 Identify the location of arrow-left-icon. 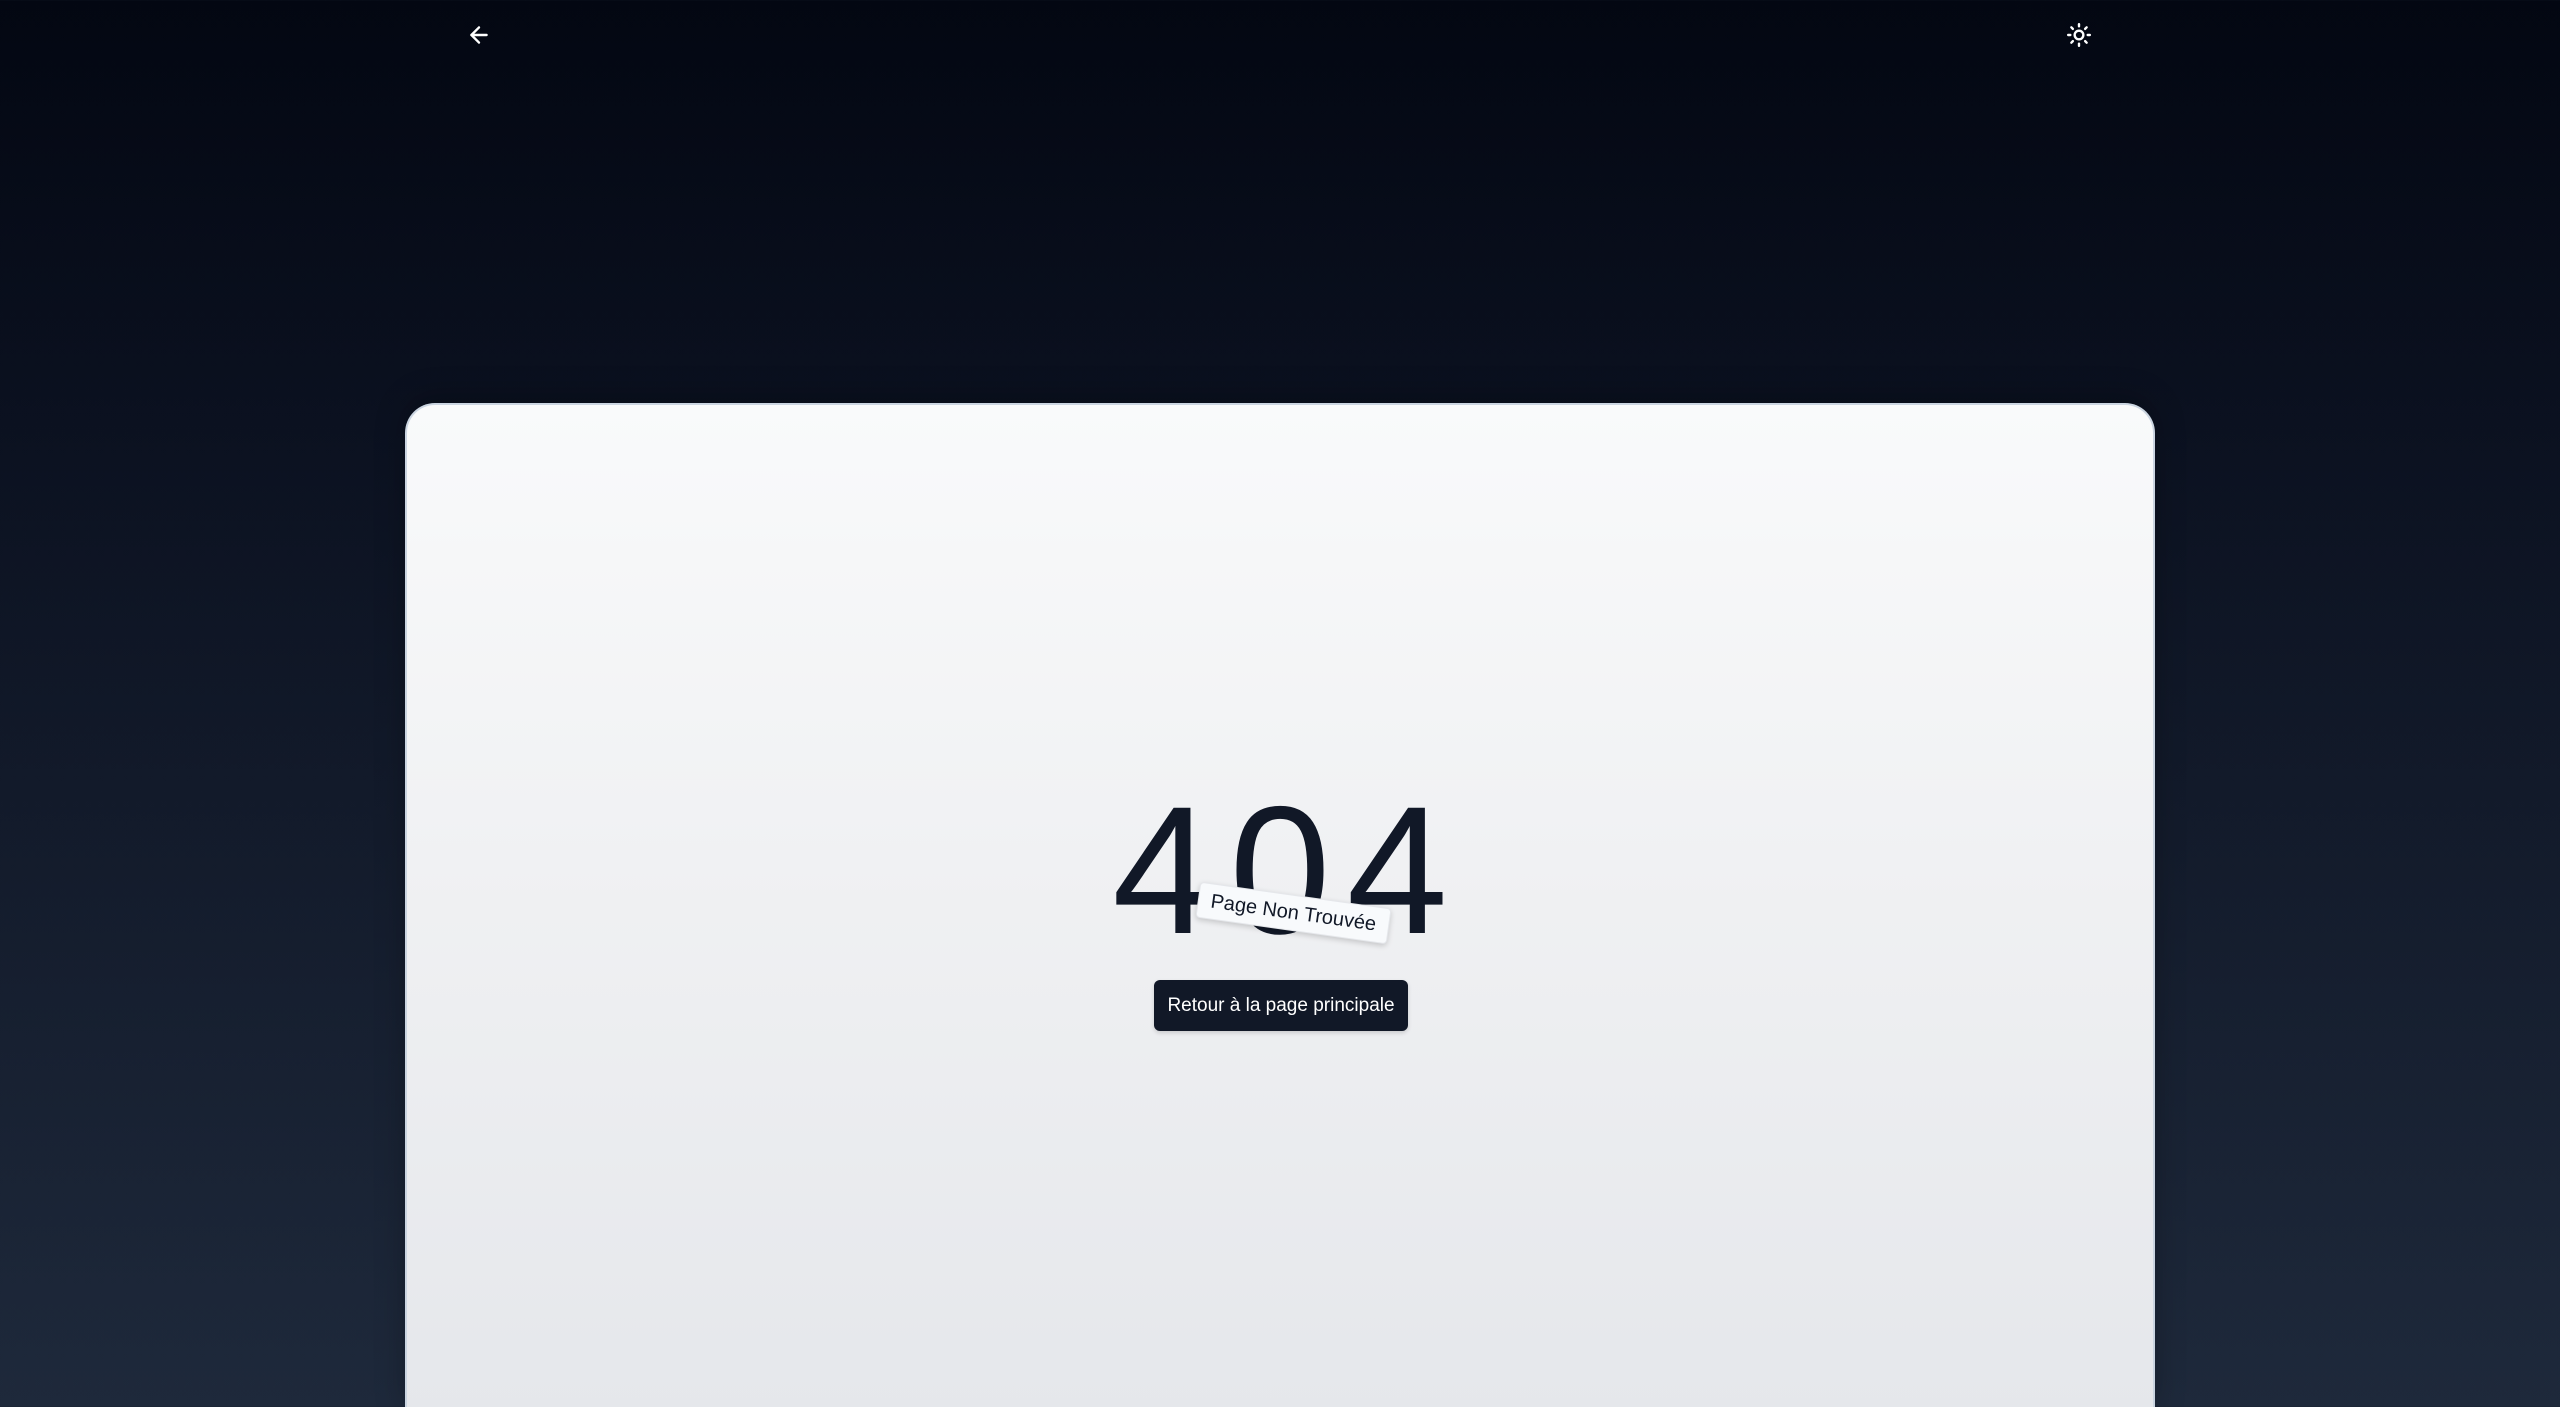
(479, 35).